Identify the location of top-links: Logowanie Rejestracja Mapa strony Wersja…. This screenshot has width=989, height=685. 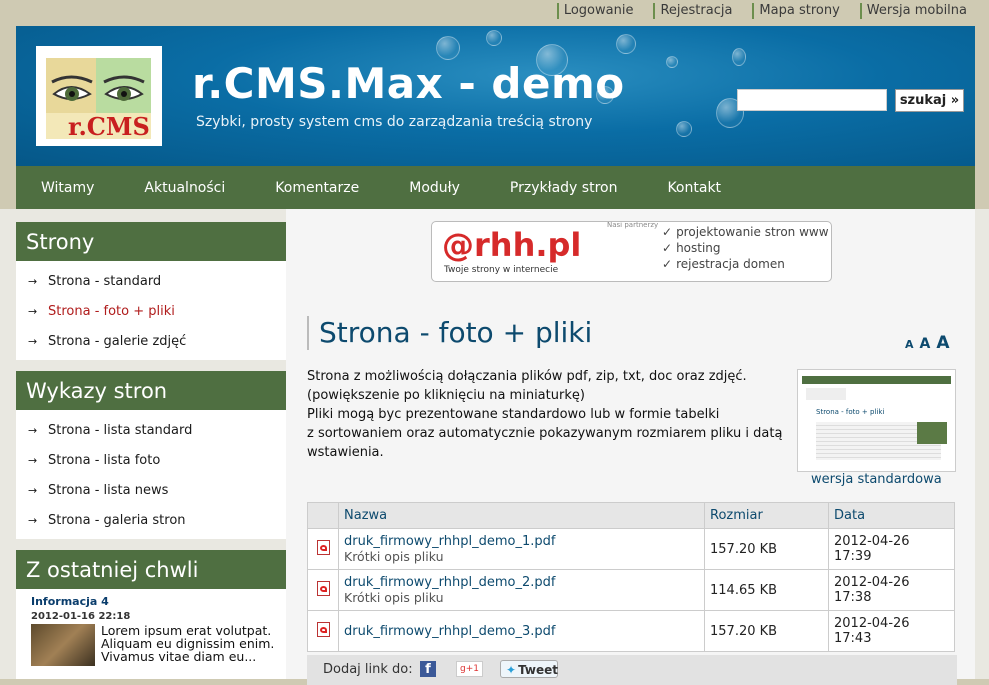
(752, 11).